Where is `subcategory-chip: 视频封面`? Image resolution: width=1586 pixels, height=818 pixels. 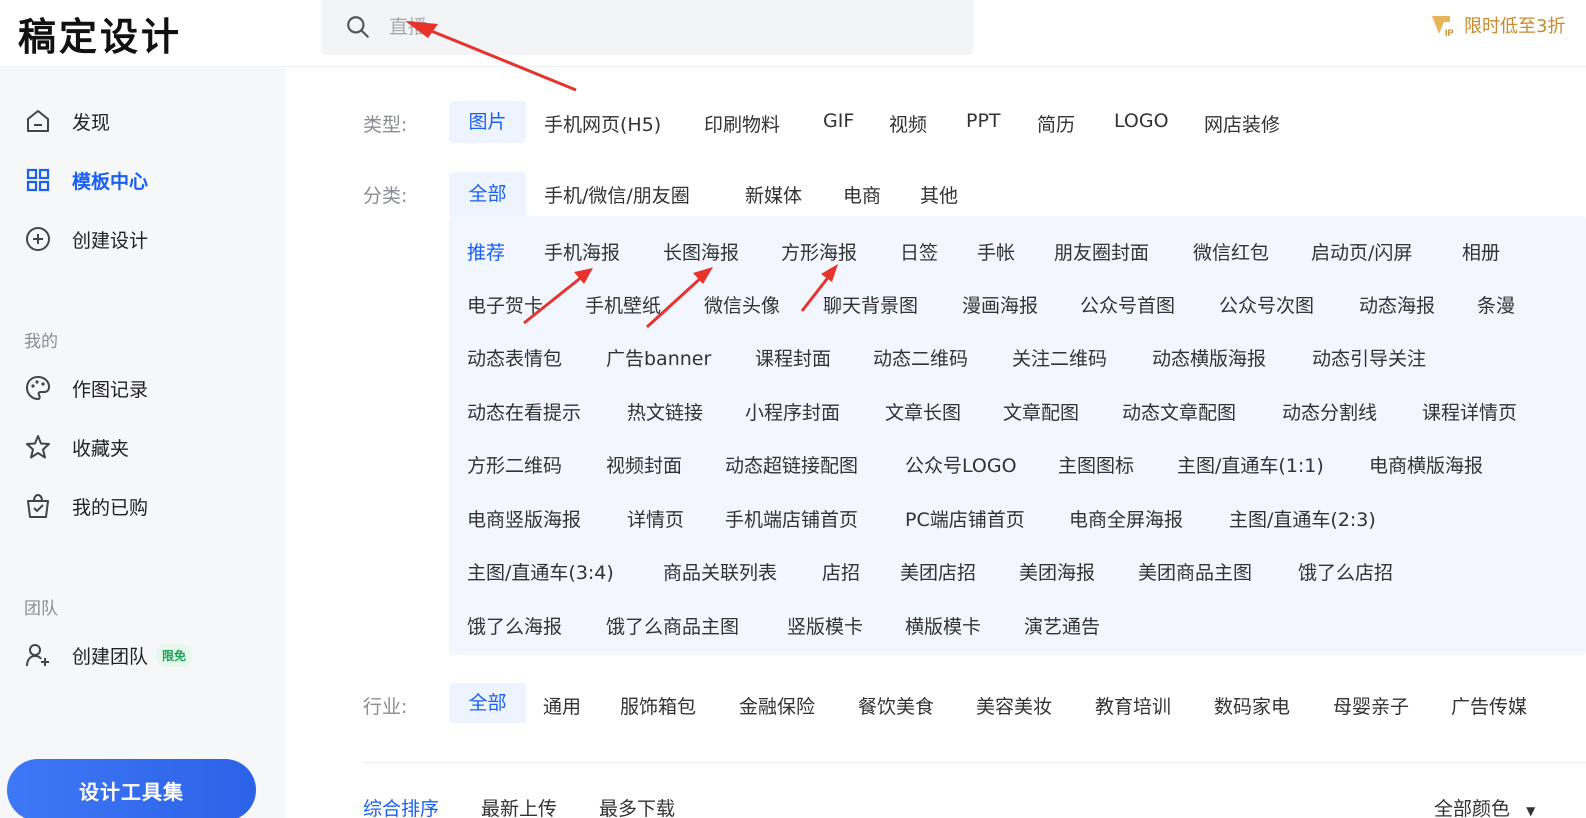
subcategory-chip: 视频封面 is located at coordinates (644, 464).